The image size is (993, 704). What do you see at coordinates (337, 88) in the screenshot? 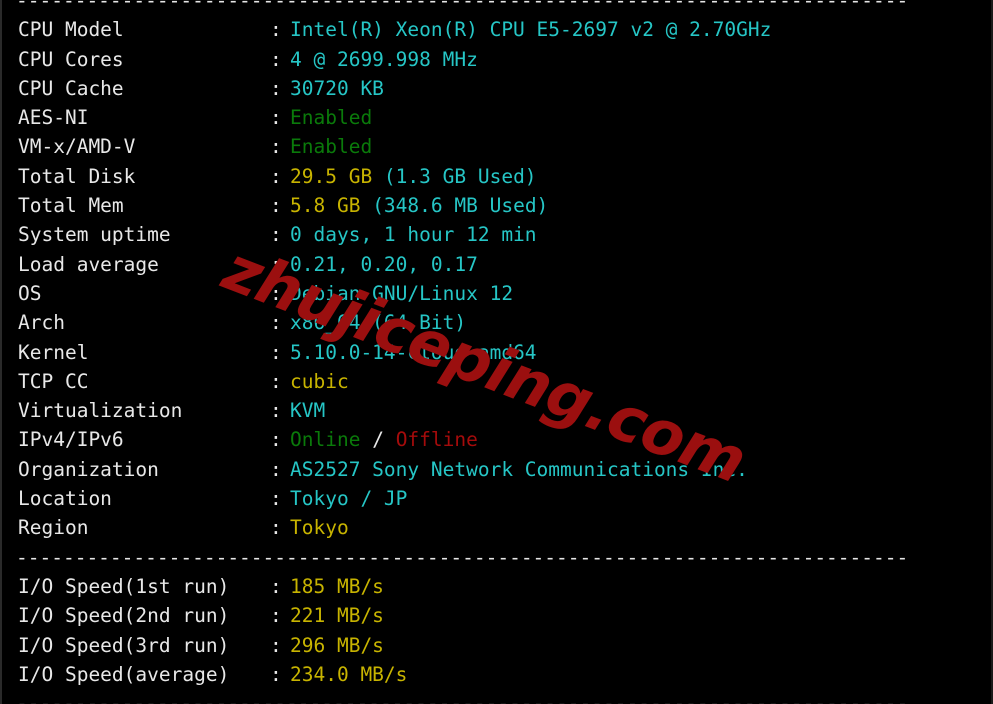
I see `info-row-value: 30720 KB` at bounding box center [337, 88].